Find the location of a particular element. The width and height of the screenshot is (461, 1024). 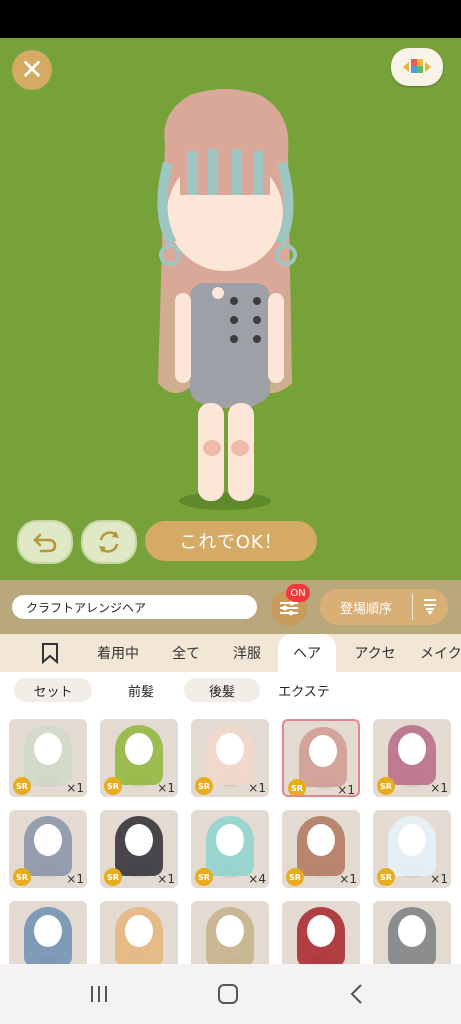

close-button: ✕ is located at coordinates (32, 70).